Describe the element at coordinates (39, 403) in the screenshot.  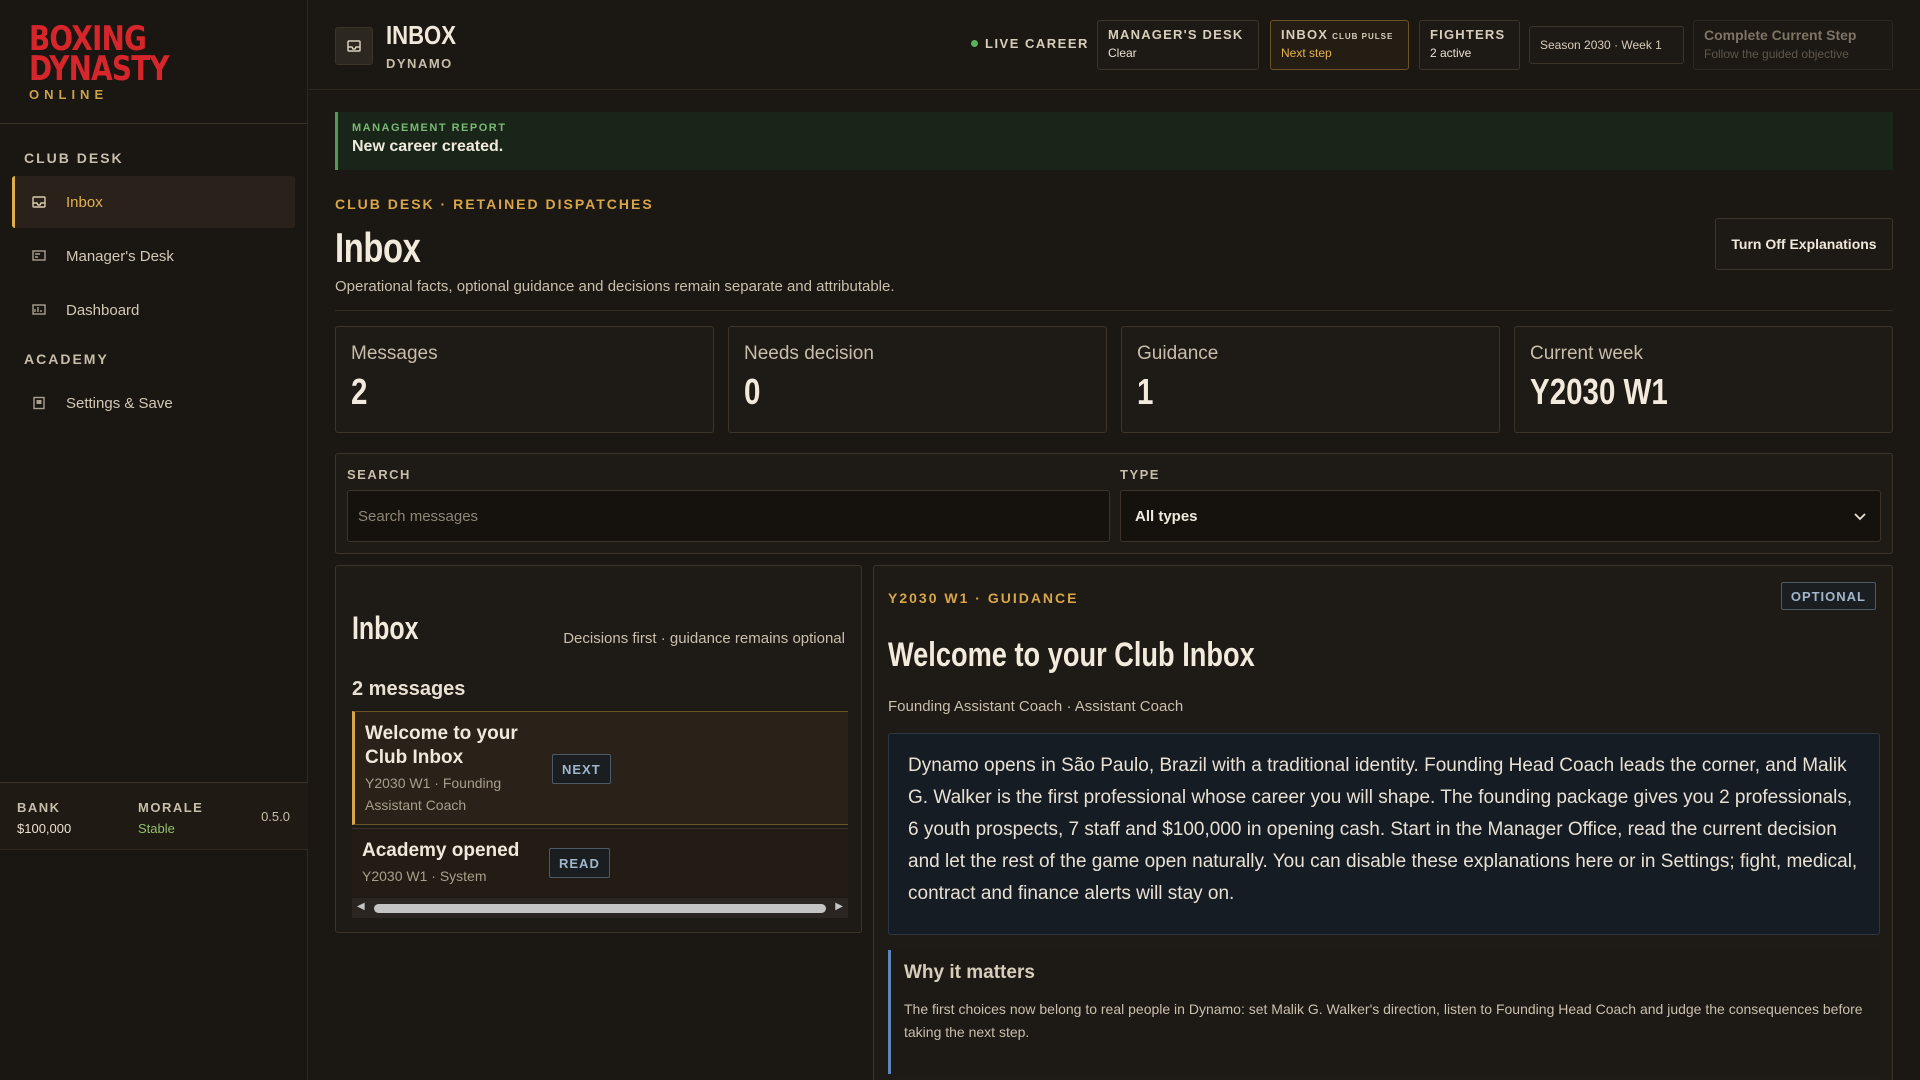
I see `settings-icon` at that location.